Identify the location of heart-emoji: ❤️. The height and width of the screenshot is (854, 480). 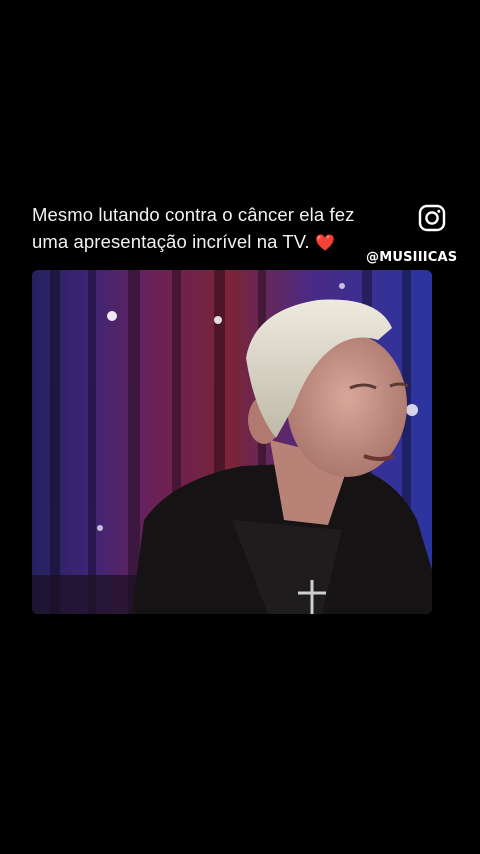
(325, 242).